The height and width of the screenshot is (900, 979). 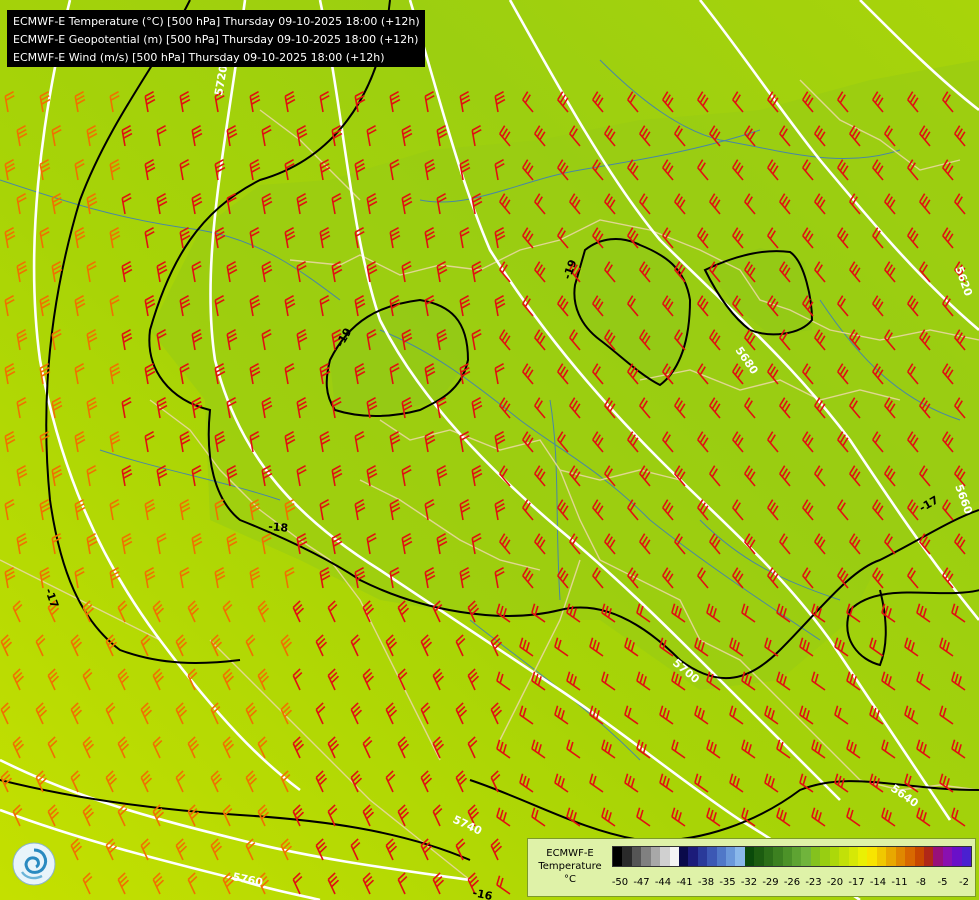 I want to click on legend-tick-label: -11, so click(x=899, y=882).